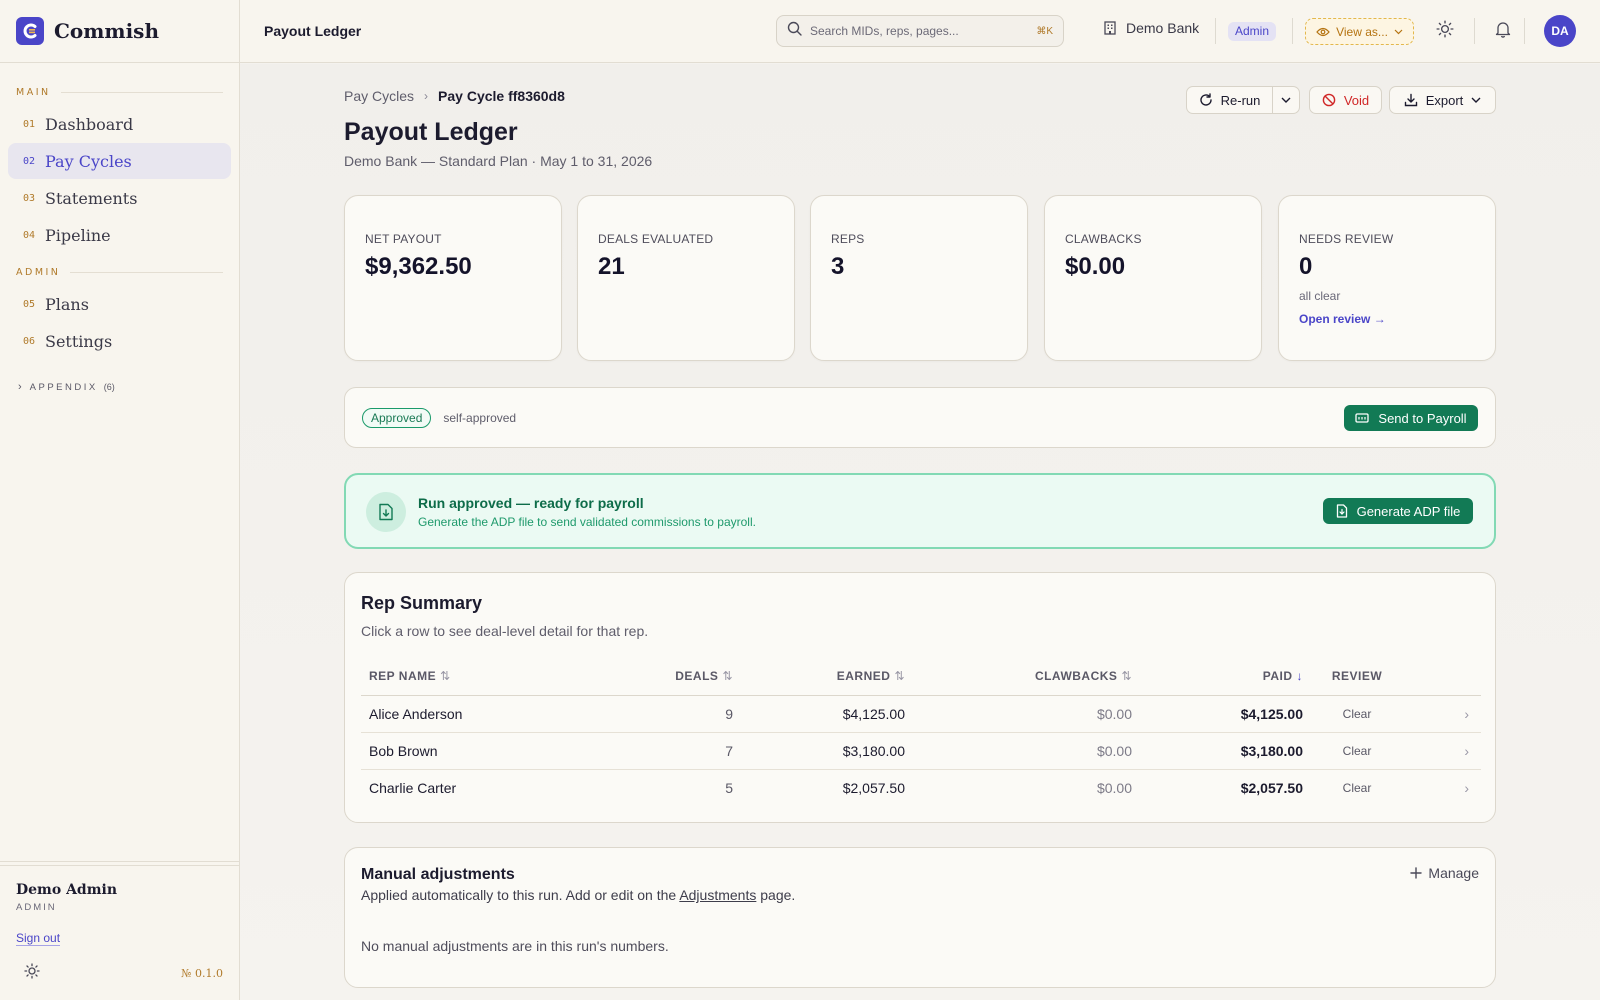 This screenshot has width=1600, height=1000. Describe the element at coordinates (431, 132) in the screenshot. I see `page-title: Payout Ledger` at that location.